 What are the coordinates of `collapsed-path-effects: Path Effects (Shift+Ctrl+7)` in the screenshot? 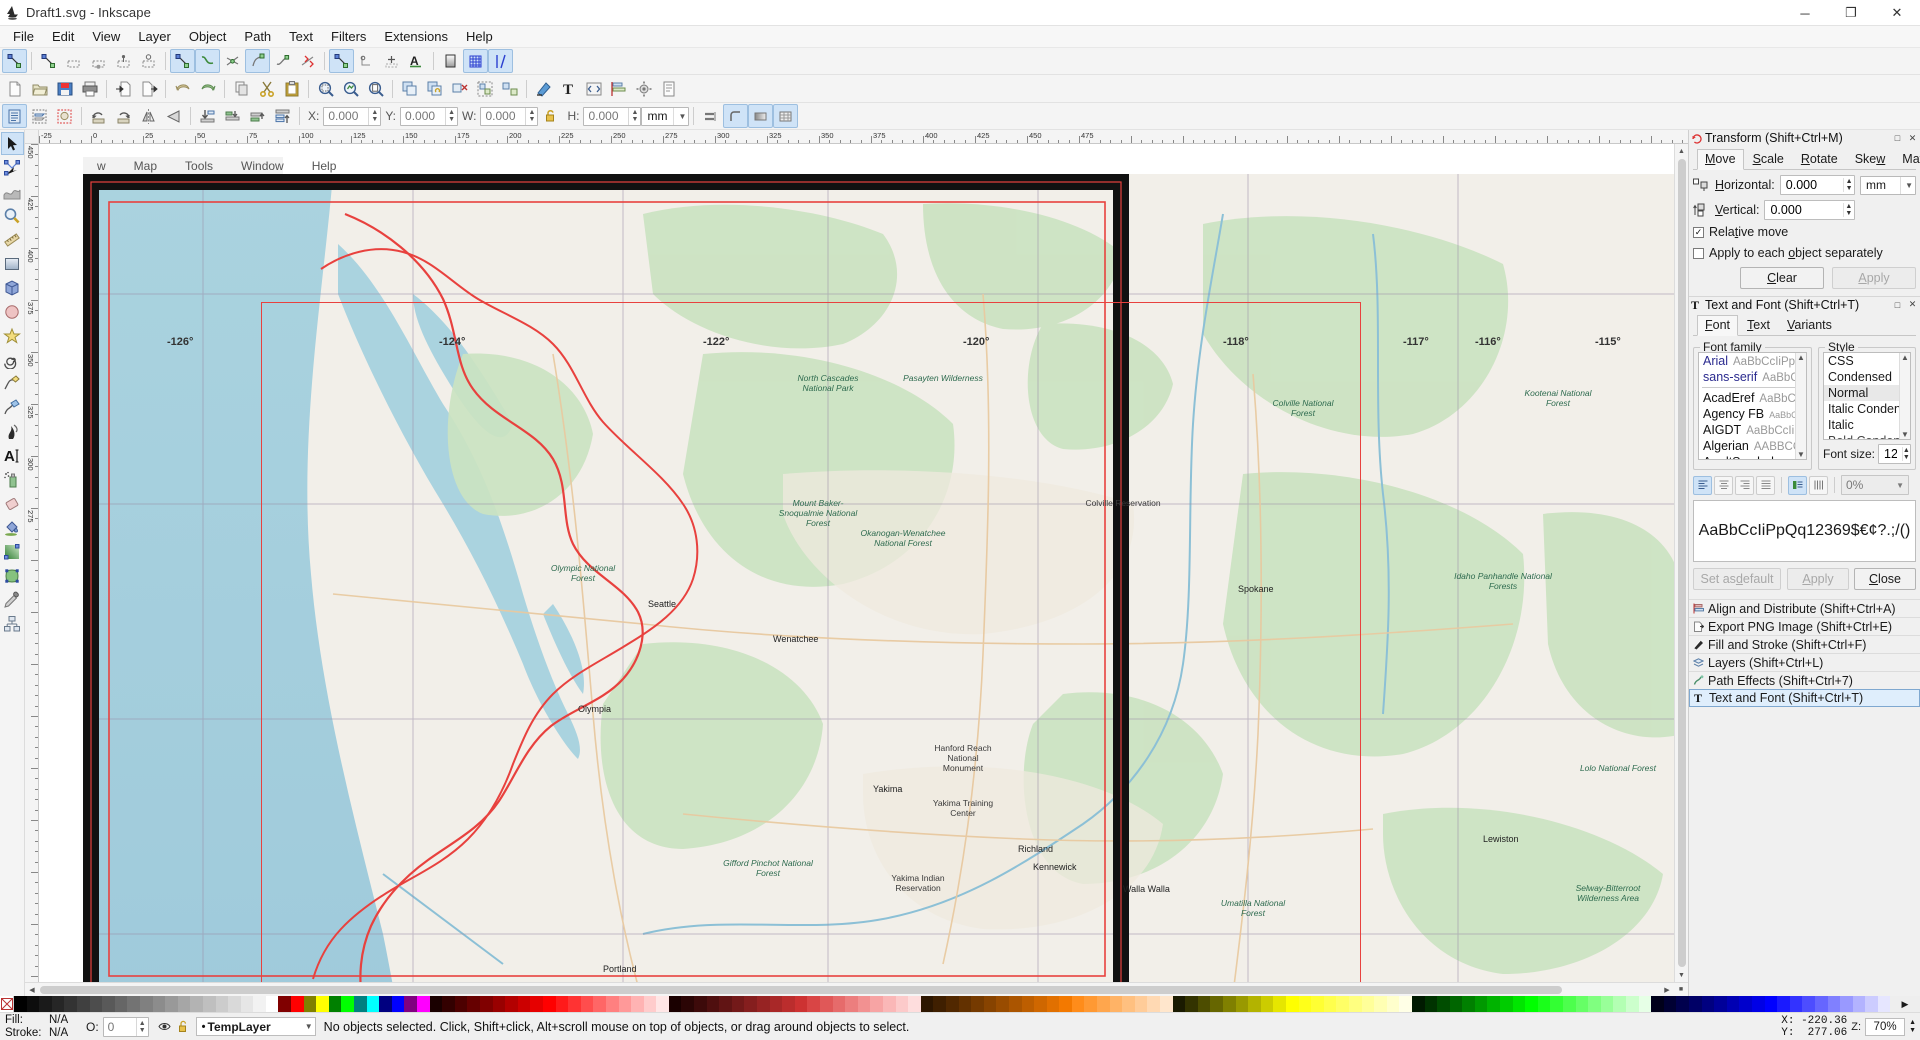 It's located at (1804, 680).